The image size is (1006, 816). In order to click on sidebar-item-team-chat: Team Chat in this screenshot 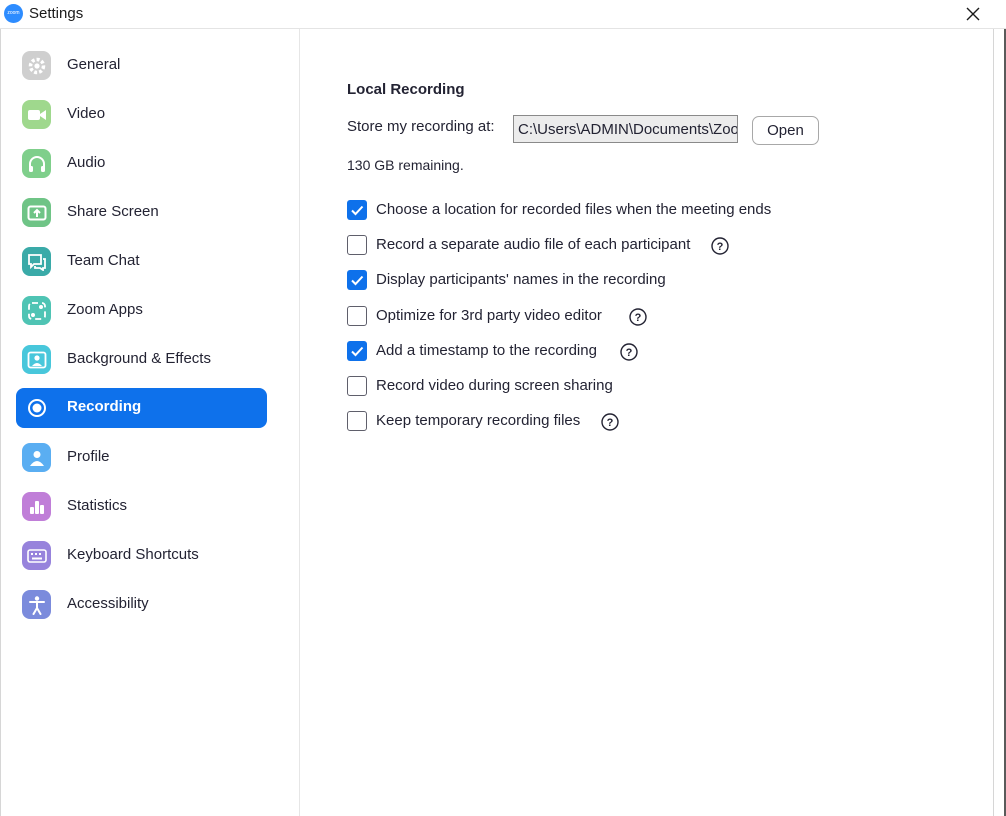, I will do `click(141, 262)`.